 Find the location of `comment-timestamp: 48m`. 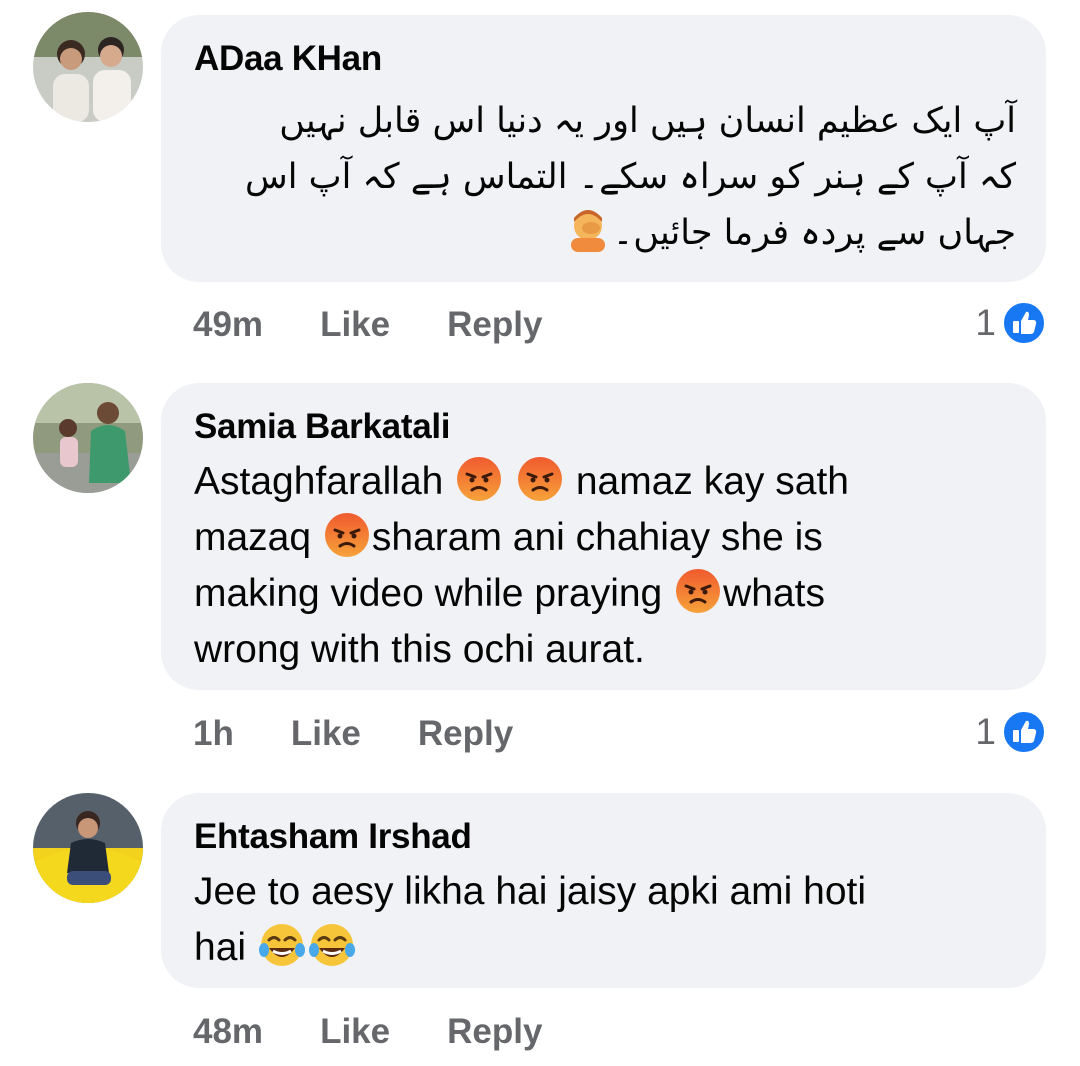

comment-timestamp: 48m is located at coordinates (228, 1032).